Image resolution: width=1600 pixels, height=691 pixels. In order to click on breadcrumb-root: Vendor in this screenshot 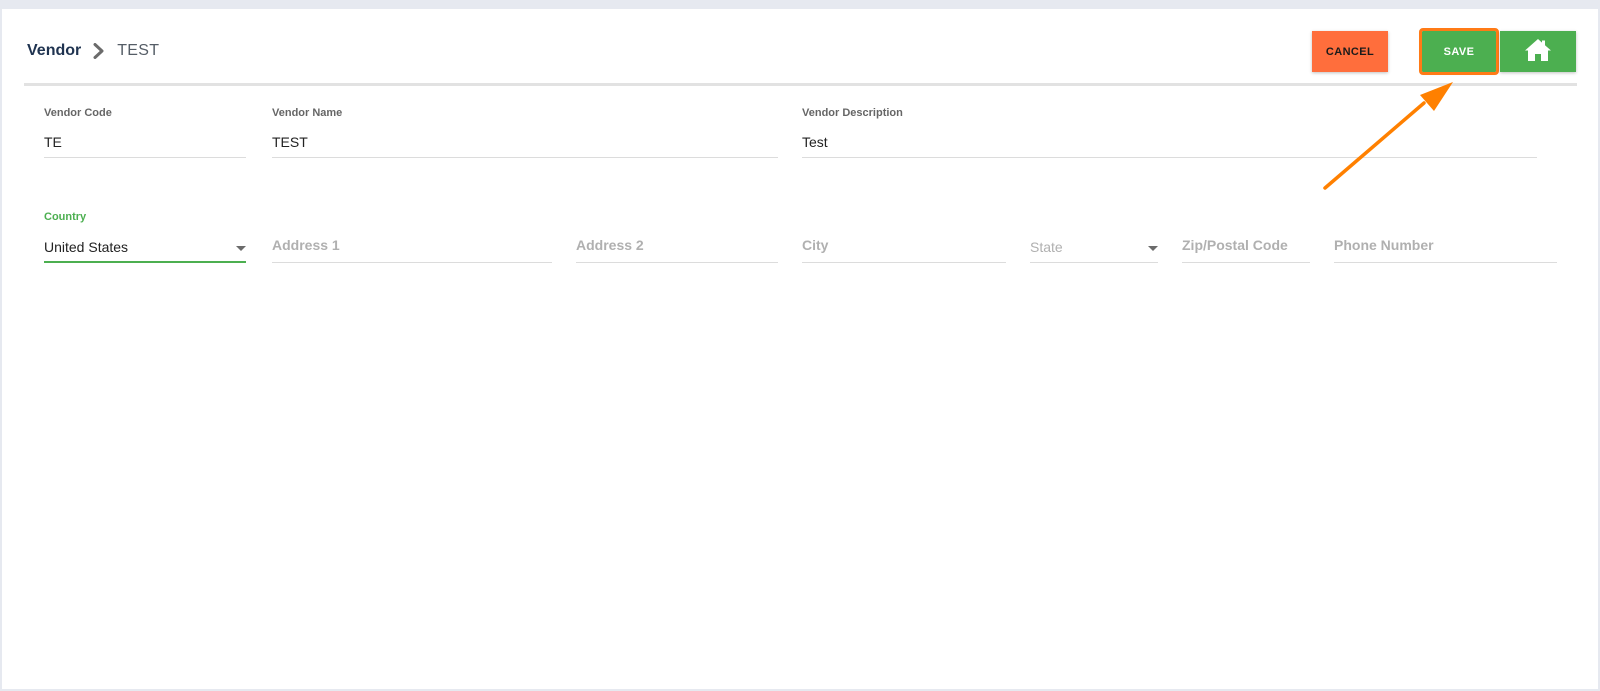, I will do `click(54, 51)`.